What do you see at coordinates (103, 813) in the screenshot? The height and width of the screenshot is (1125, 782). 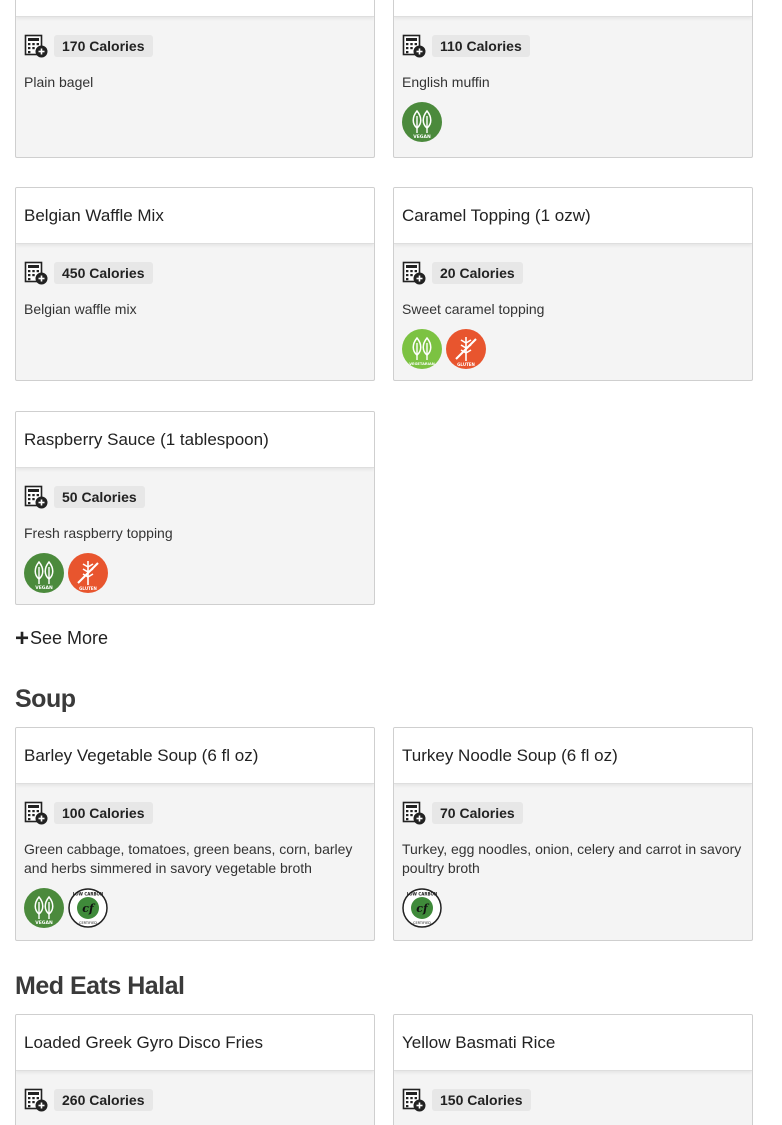 I see `calories-label: 100 Calories` at bounding box center [103, 813].